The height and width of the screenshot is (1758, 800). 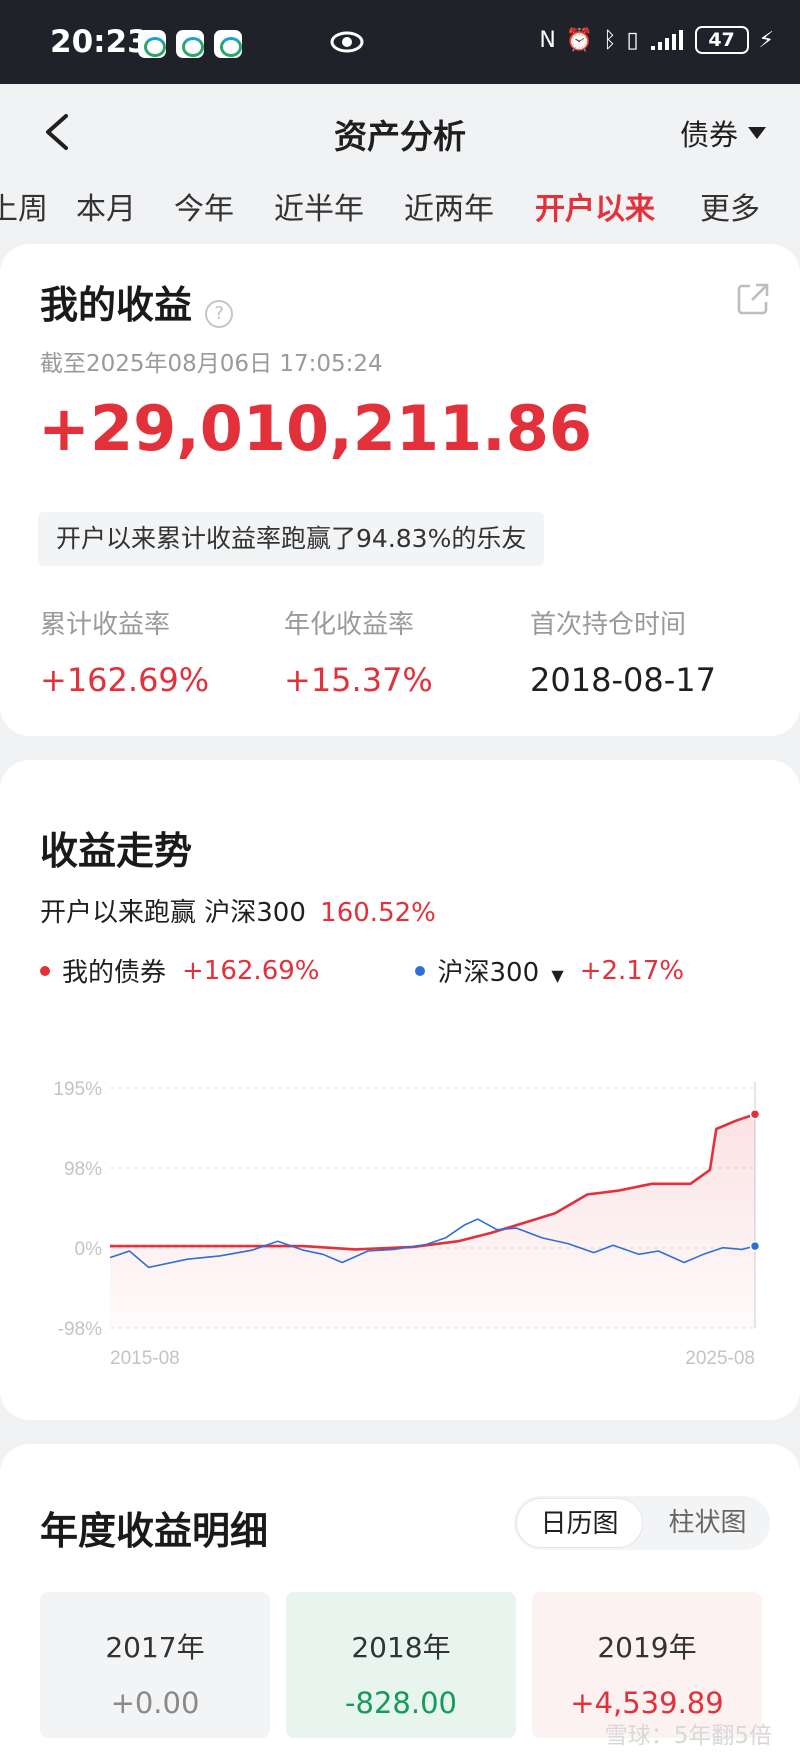 What do you see at coordinates (173, 913) in the screenshot?
I see `compare-prefix: 开户以来跑赢 沪深300` at bounding box center [173, 913].